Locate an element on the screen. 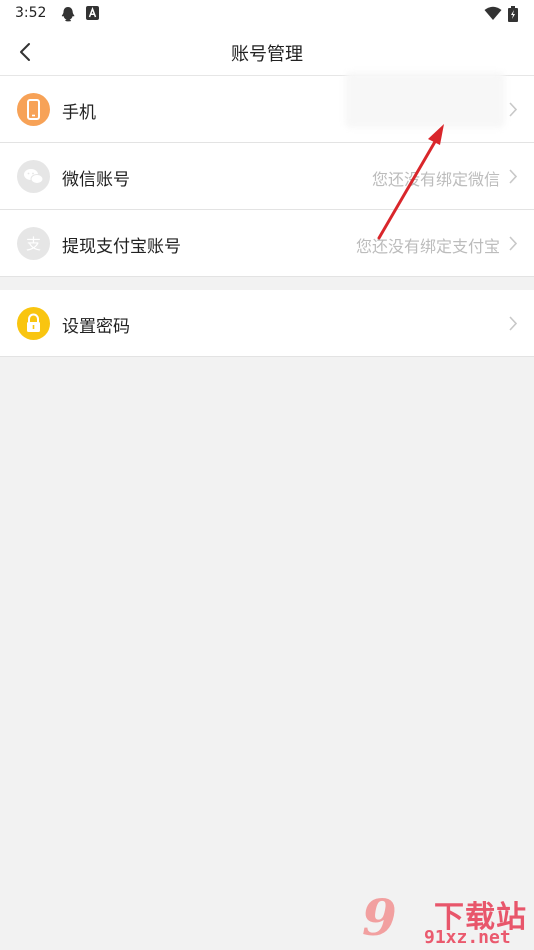 This screenshot has height=950, width=534. wechat-value: 您还没有绑定微信 is located at coordinates (435, 179).